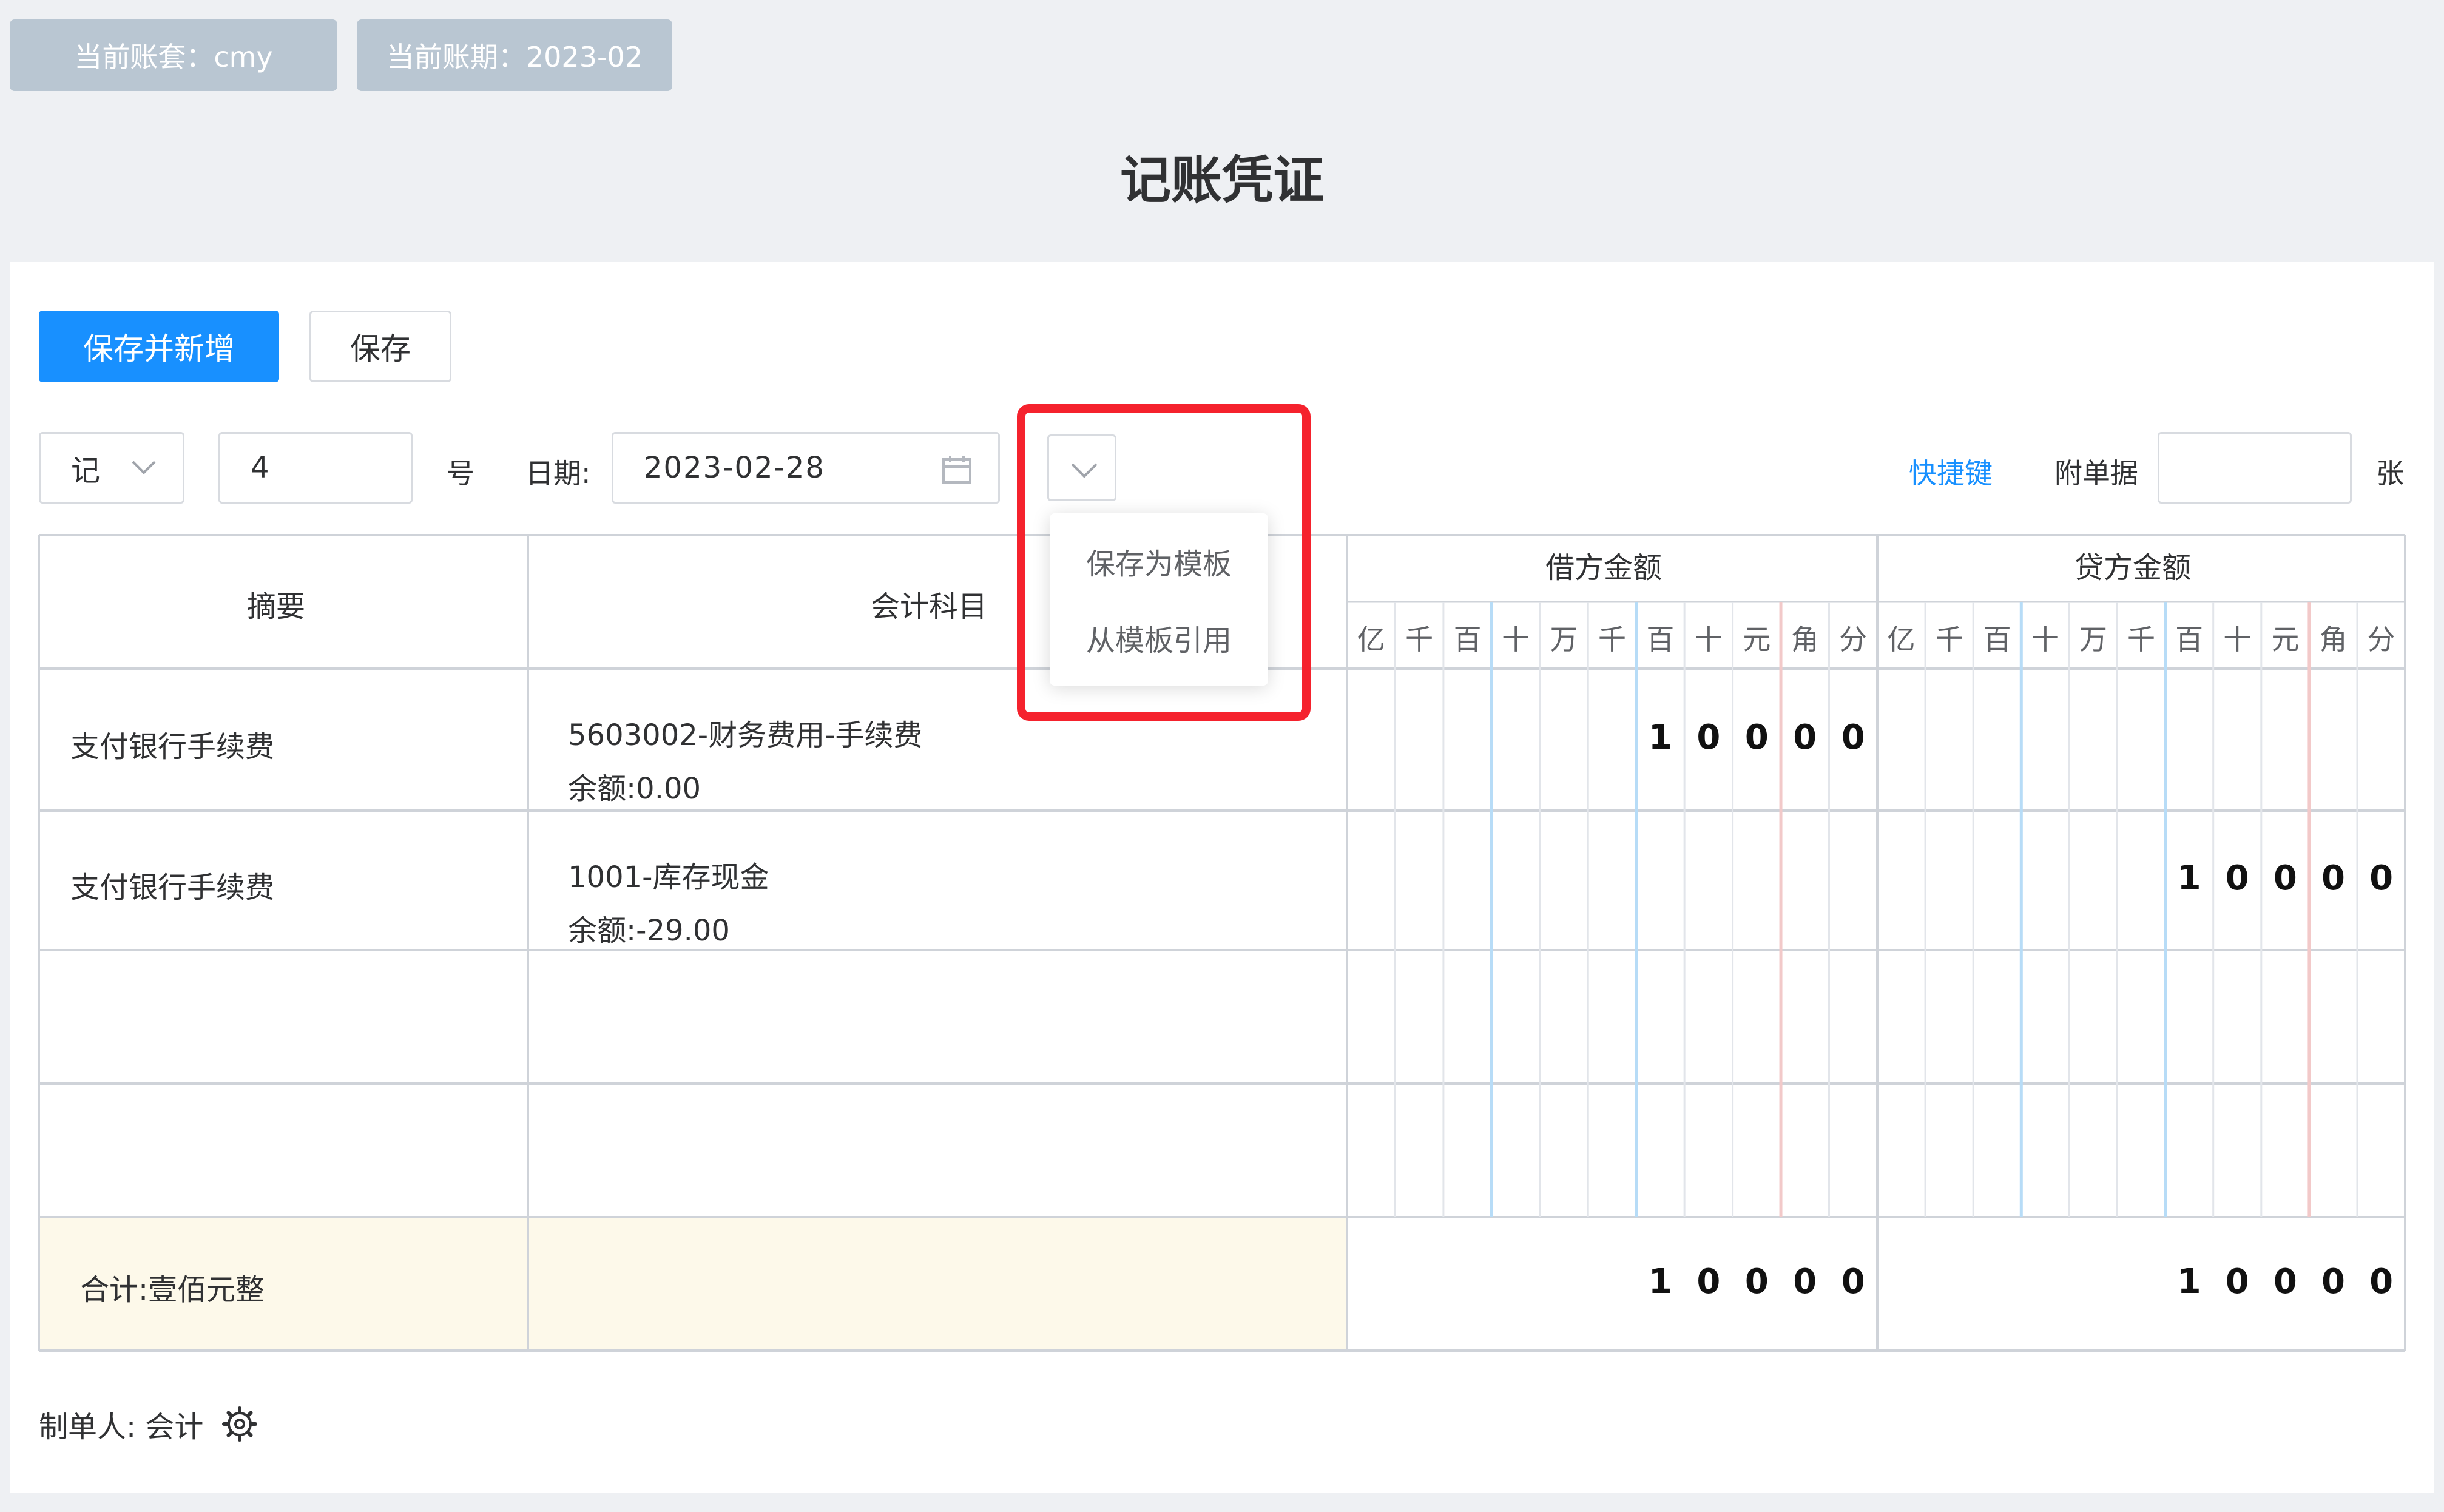 This screenshot has height=1512, width=2444. What do you see at coordinates (1709, 1281) in the screenshot?
I see `total-debit-digit-7: 0` at bounding box center [1709, 1281].